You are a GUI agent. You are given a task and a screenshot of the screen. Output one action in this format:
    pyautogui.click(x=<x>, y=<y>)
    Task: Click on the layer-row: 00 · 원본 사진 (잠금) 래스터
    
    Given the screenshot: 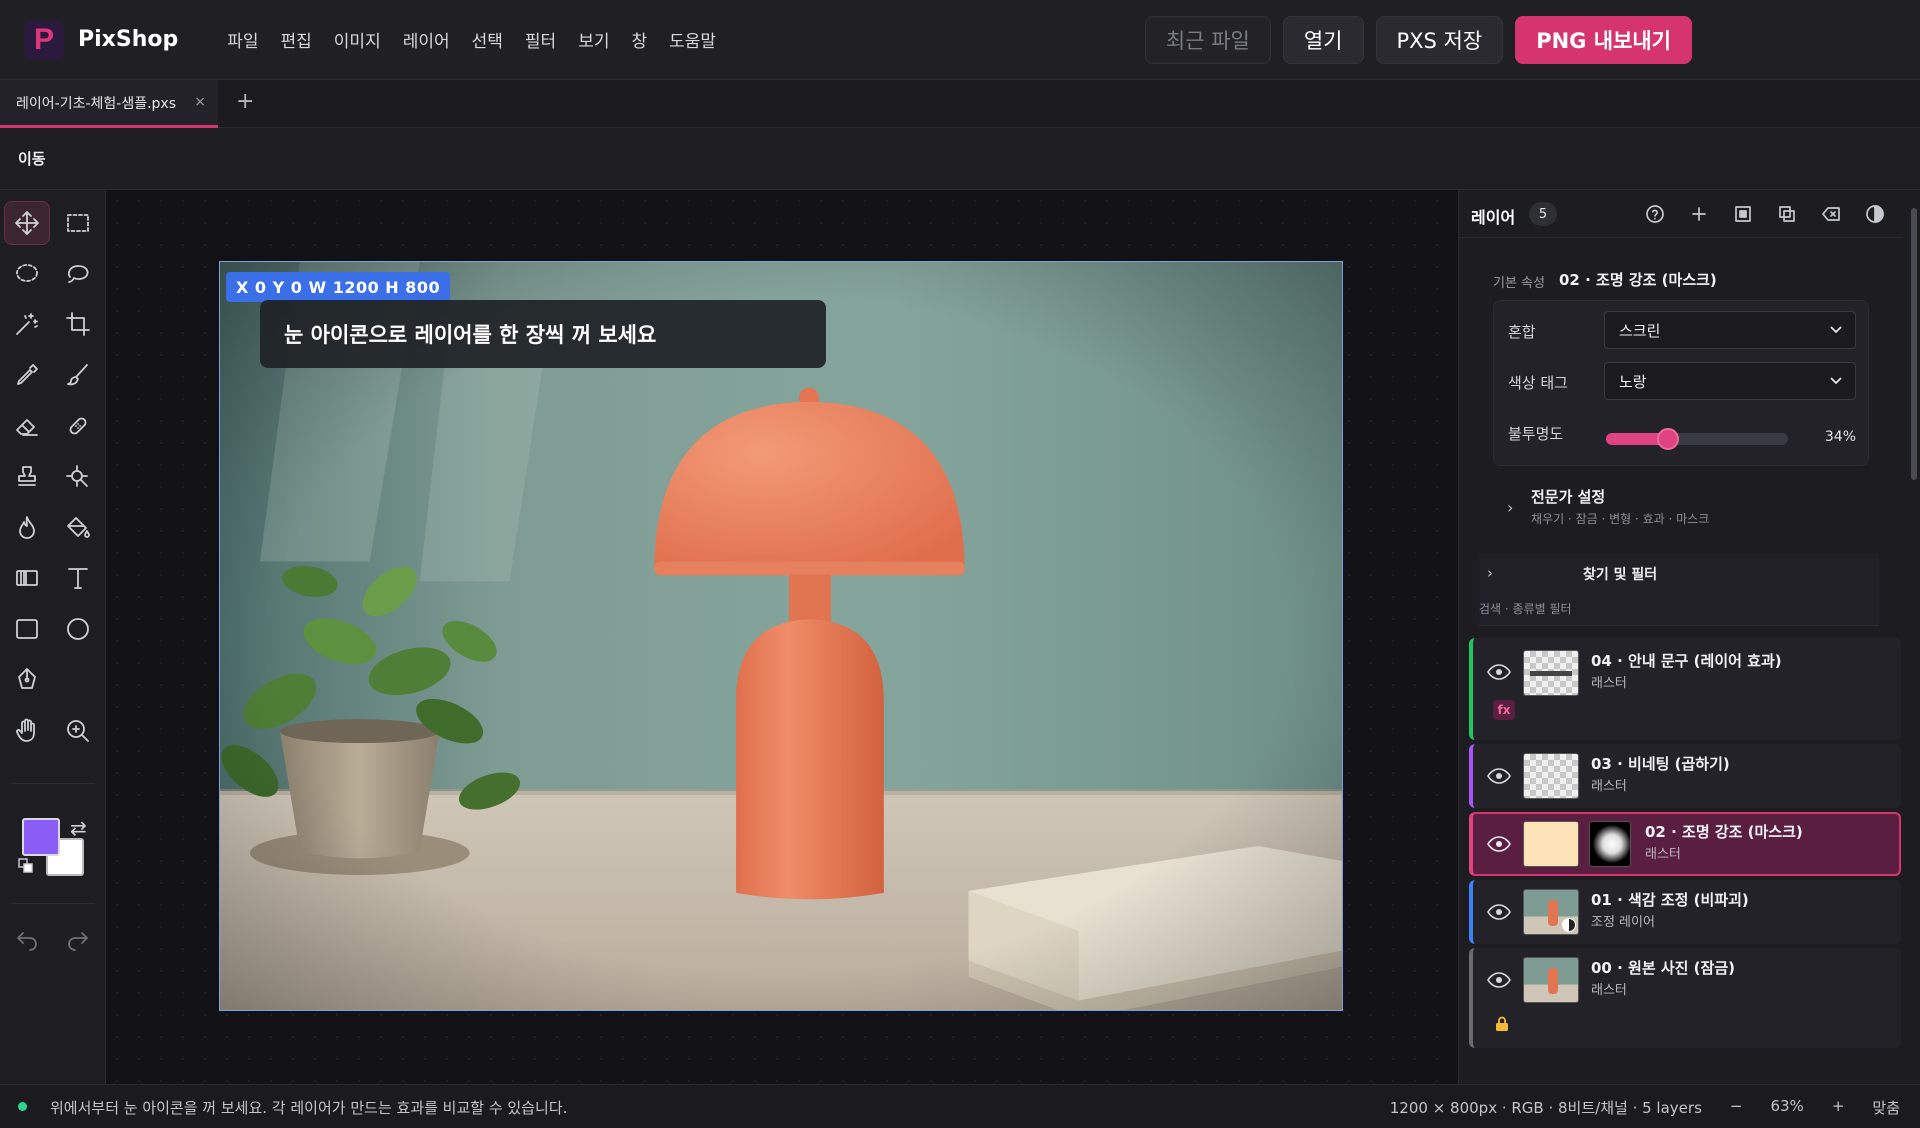 What is the action you would take?
    pyautogui.click(x=1685, y=998)
    